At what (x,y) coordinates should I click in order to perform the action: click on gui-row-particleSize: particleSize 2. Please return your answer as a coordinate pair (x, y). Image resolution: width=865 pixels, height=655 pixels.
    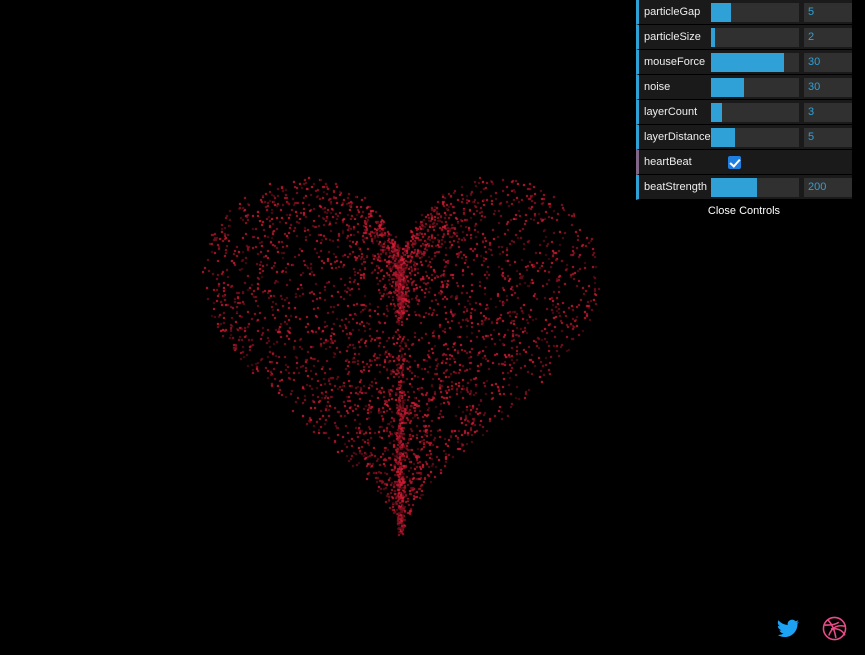
    Looking at the image, I should click on (744, 37).